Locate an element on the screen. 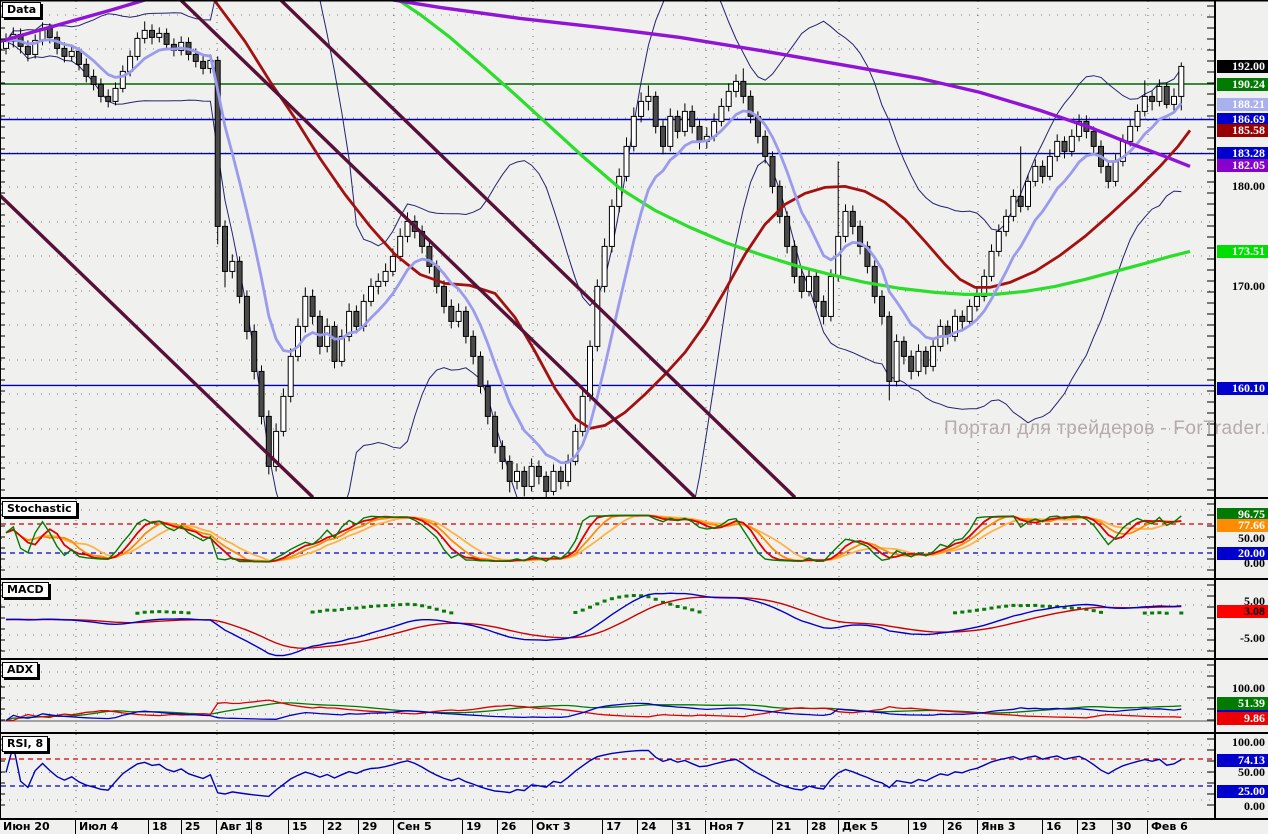 The image size is (1268, 834). price-label-192.00: 192.00 is located at coordinates (1242, 66).